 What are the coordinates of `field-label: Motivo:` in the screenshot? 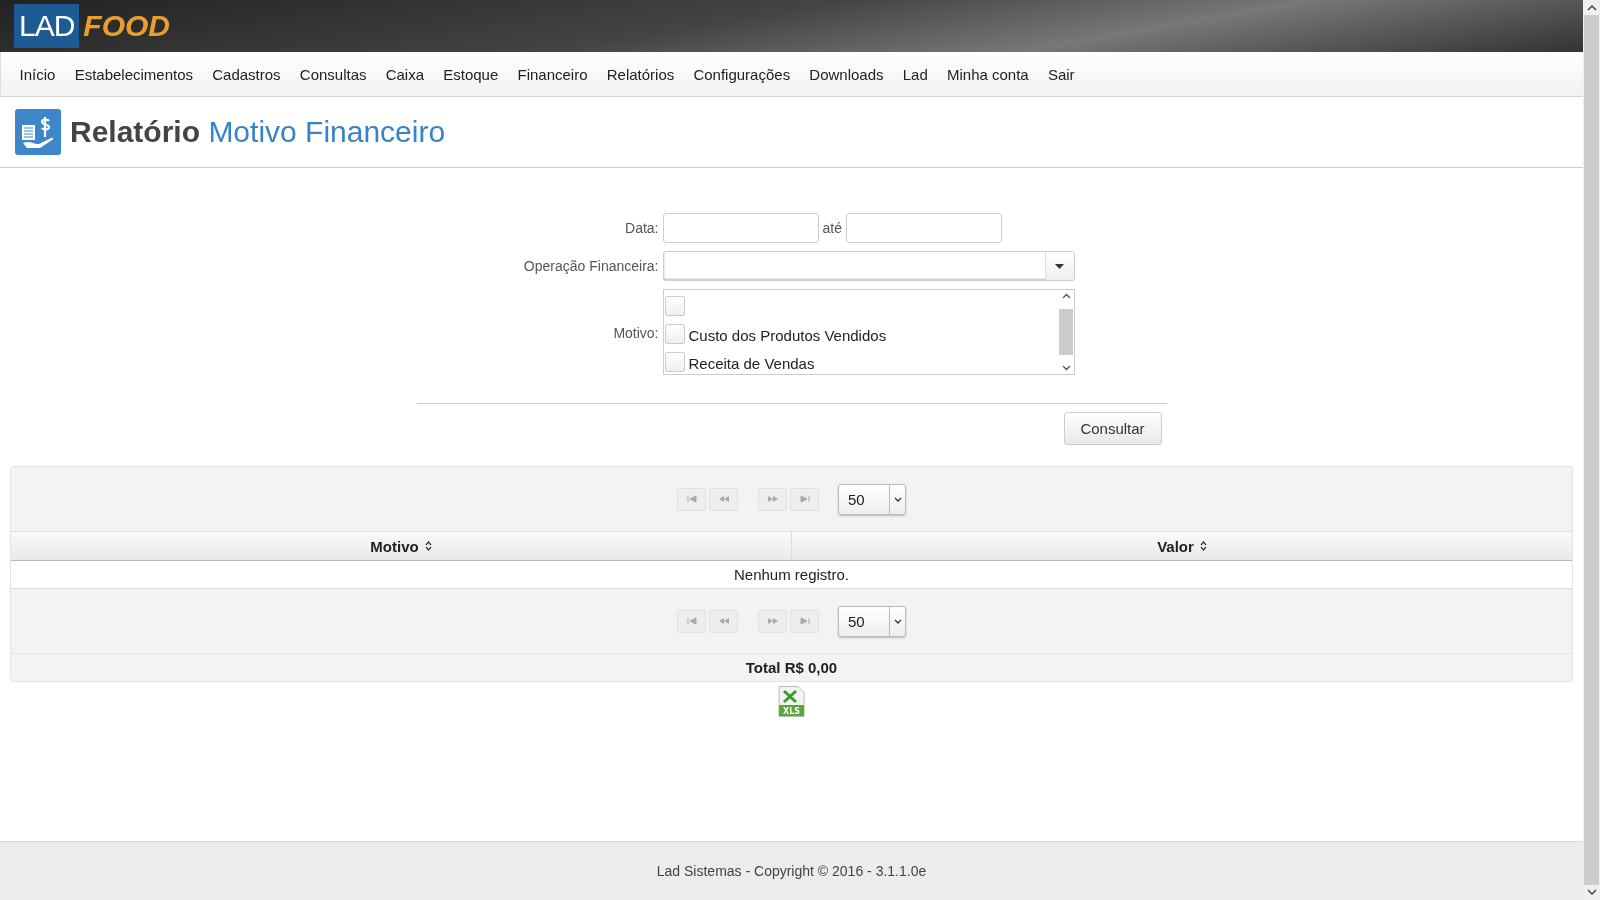 It's located at (636, 332).